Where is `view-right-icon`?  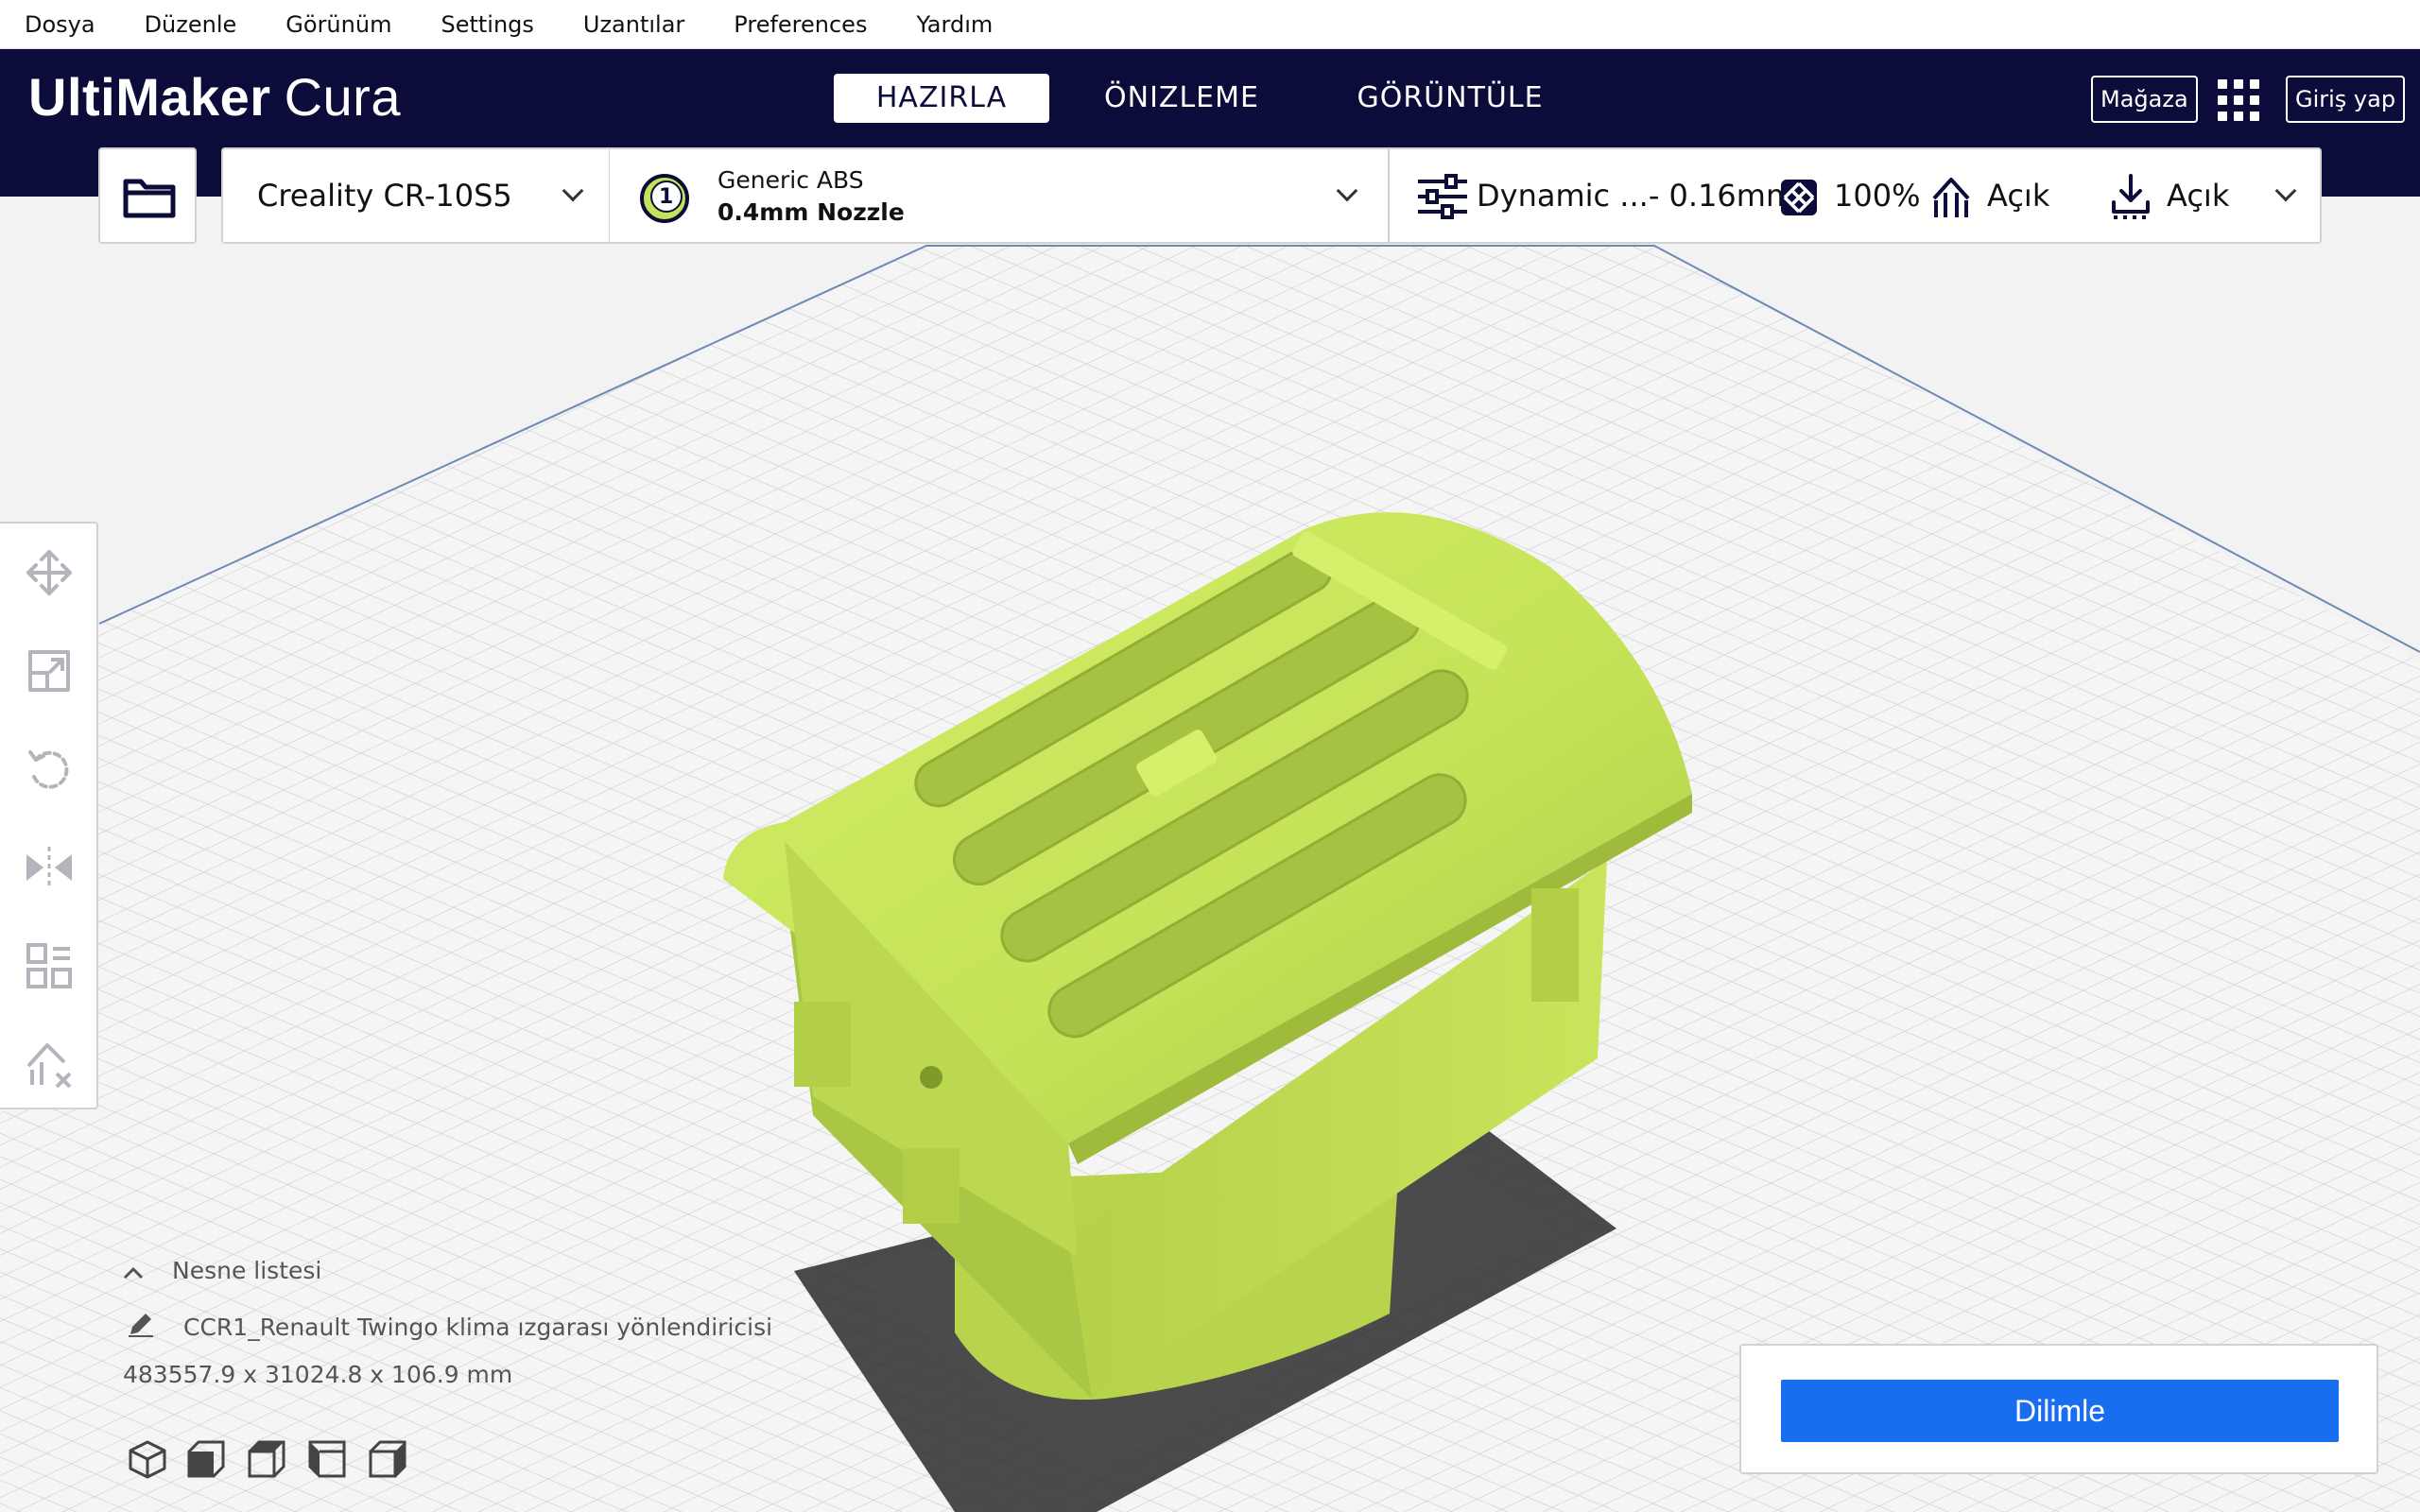 view-right-icon is located at coordinates (387, 1459).